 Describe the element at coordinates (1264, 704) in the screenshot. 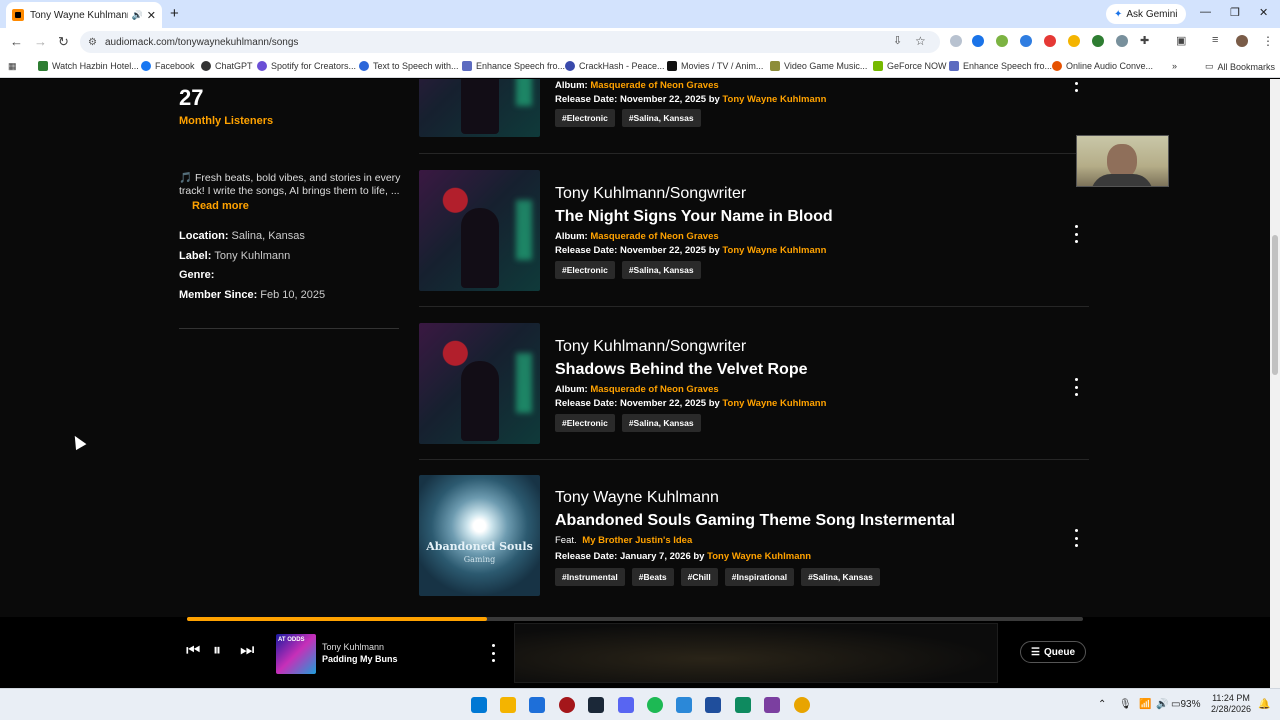

I see `notifications-icon: 🔔` at that location.